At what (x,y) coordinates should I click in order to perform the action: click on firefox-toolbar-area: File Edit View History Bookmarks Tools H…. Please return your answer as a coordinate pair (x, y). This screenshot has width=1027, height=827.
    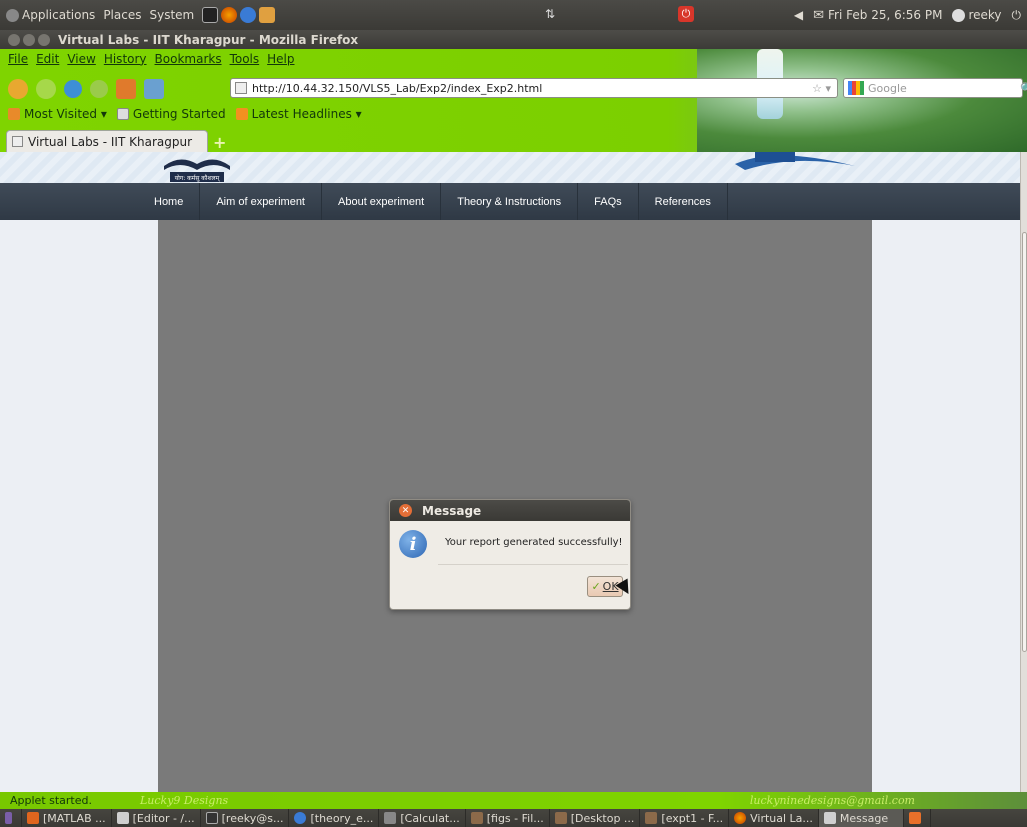
    Looking at the image, I should click on (513, 100).